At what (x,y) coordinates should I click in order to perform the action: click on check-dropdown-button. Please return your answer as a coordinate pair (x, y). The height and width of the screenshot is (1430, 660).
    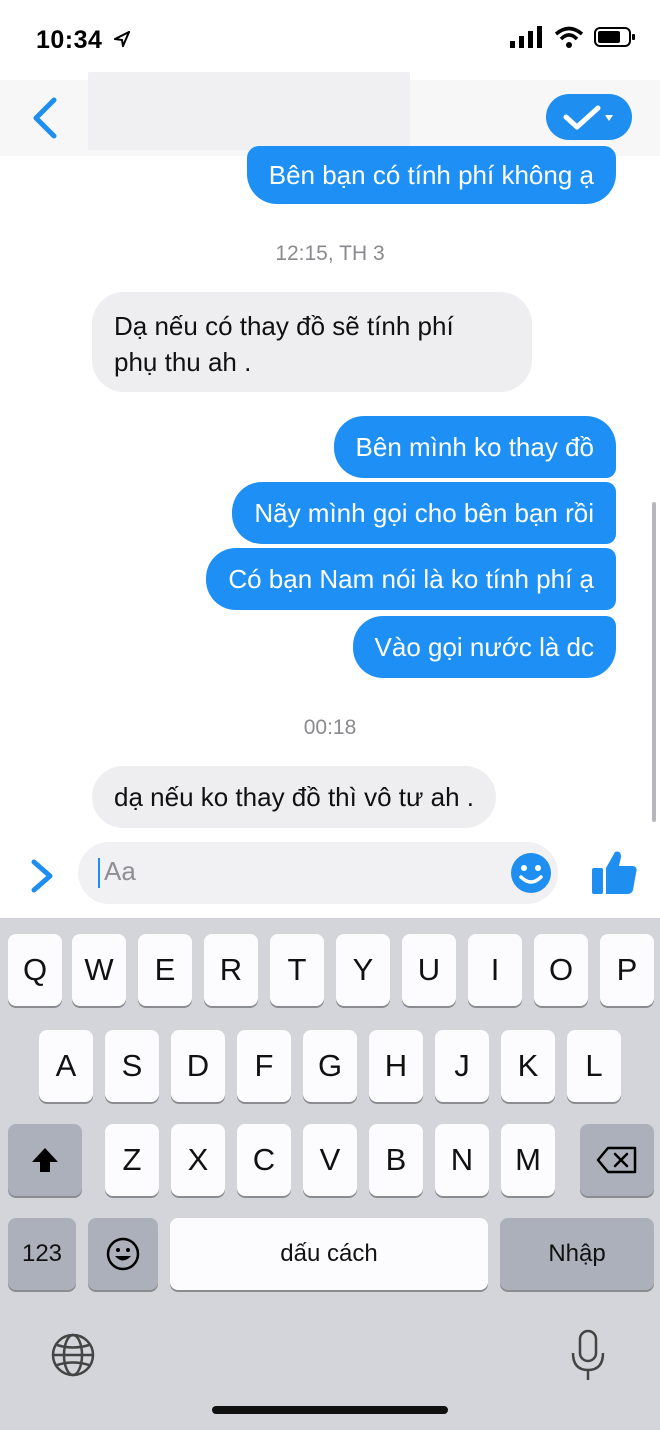
    Looking at the image, I should click on (589, 117).